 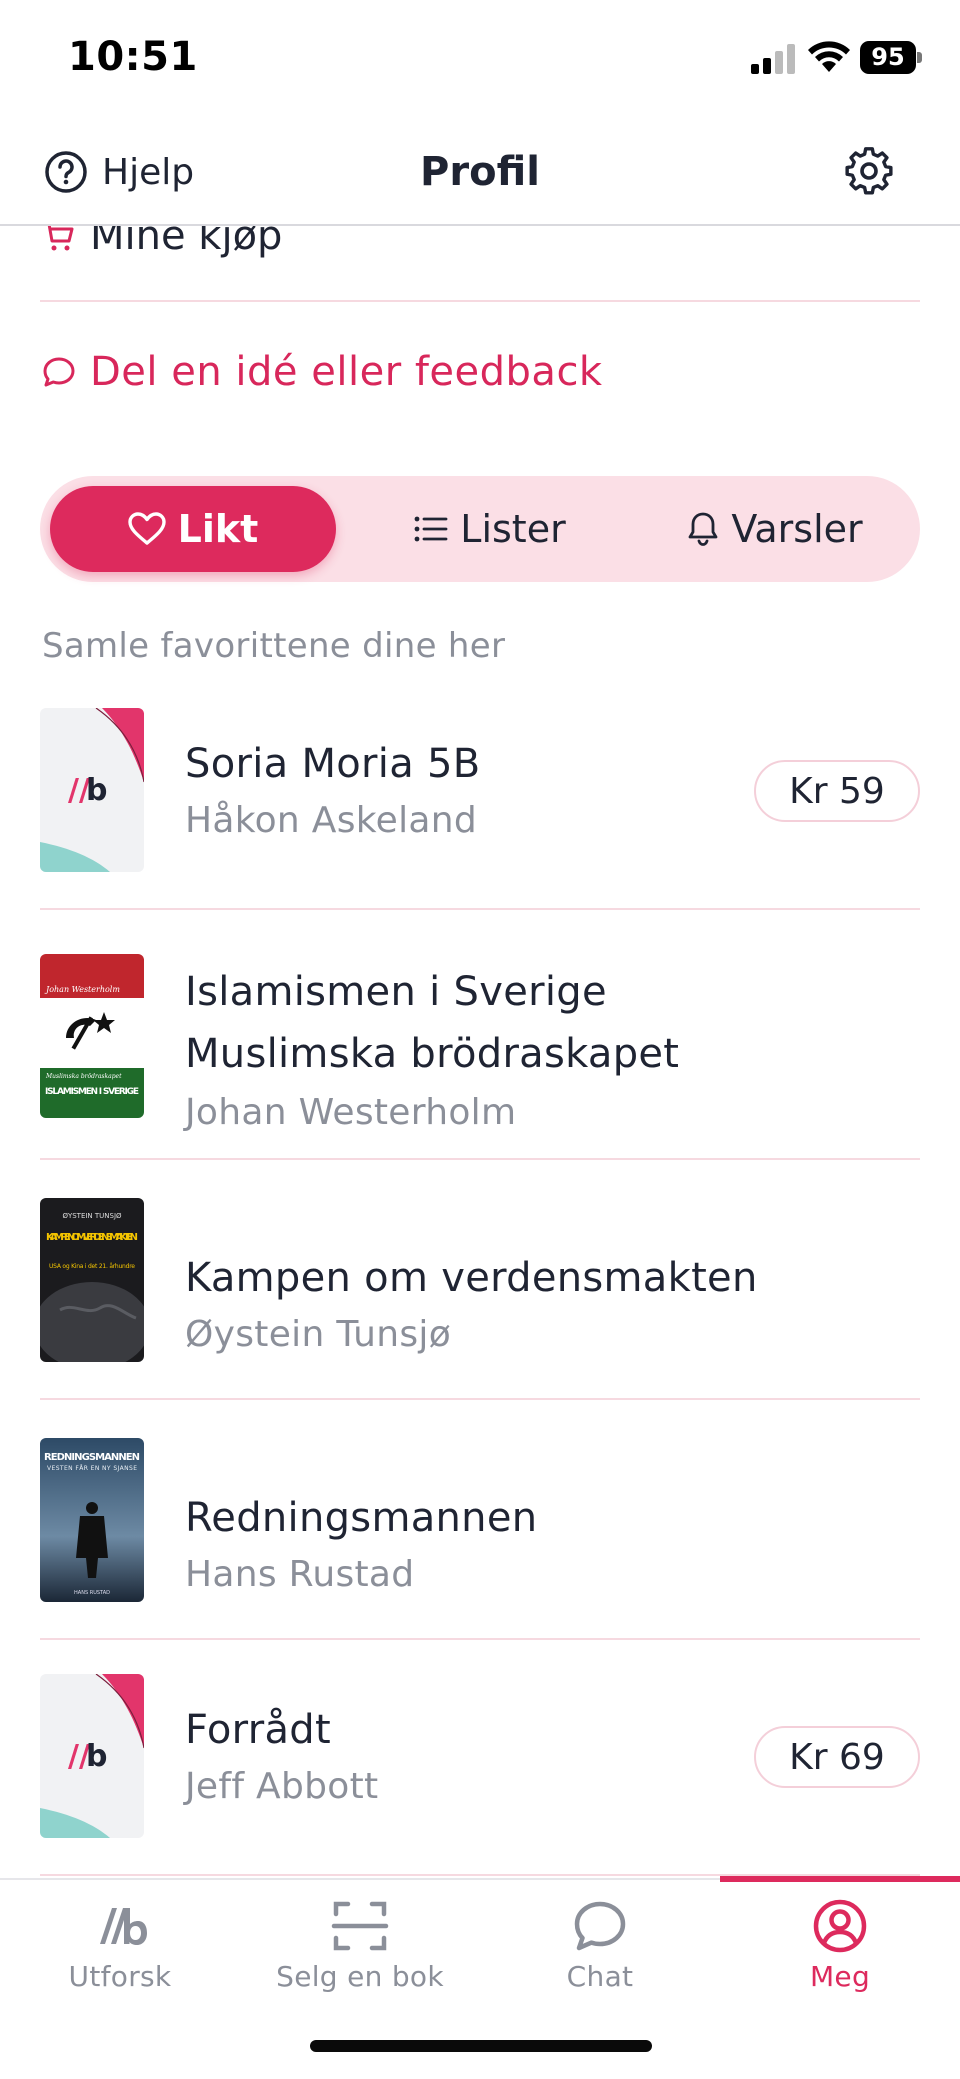 I want to click on help-icon, so click(x=66, y=172).